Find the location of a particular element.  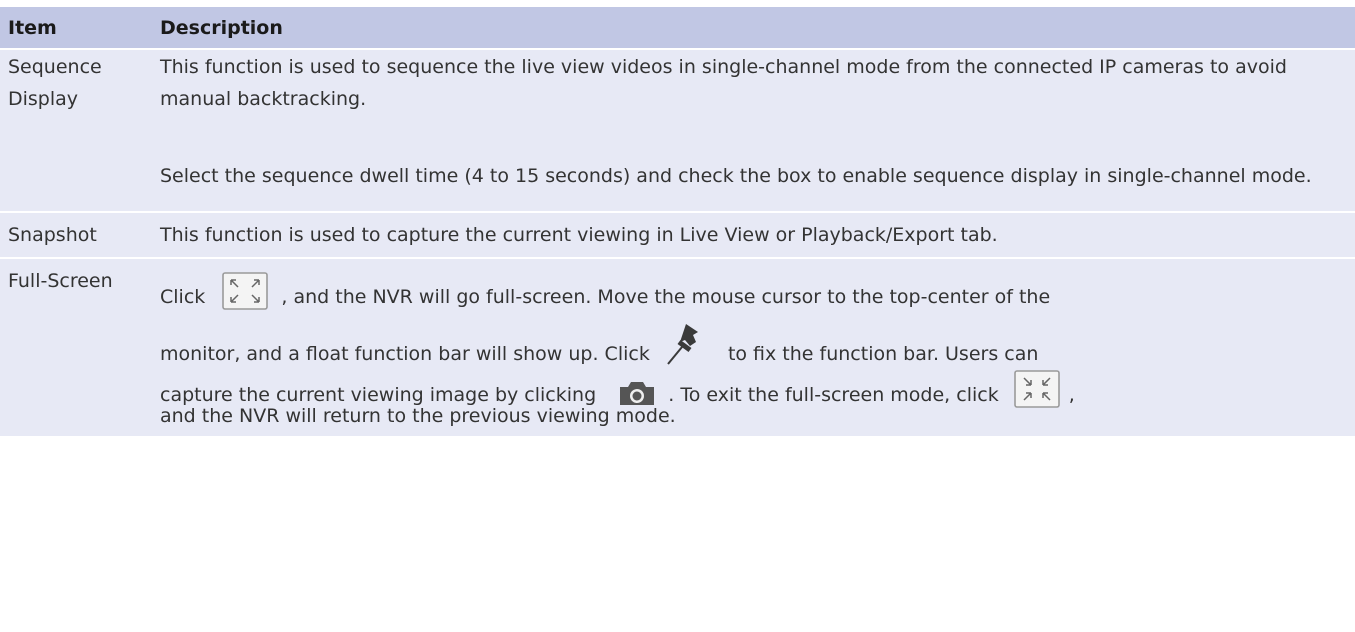

row-item-label: Full-Screen is located at coordinates (60, 281).